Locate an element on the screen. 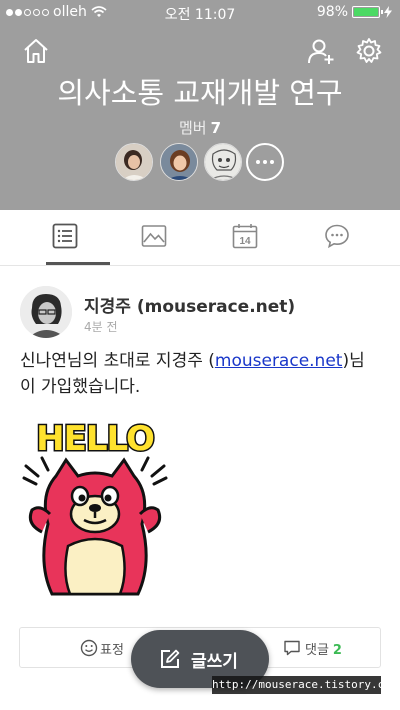  battery-icon is located at coordinates (367, 12).